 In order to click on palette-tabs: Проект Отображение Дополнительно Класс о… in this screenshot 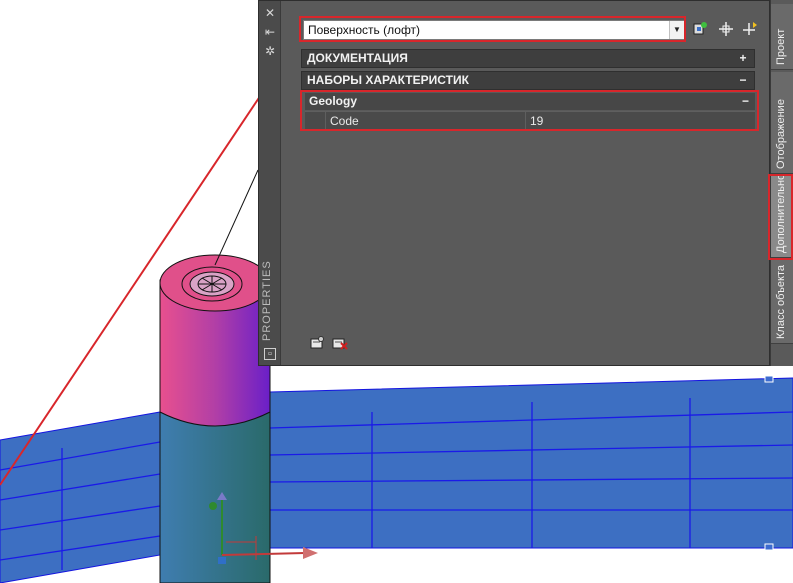, I will do `click(781, 183)`.